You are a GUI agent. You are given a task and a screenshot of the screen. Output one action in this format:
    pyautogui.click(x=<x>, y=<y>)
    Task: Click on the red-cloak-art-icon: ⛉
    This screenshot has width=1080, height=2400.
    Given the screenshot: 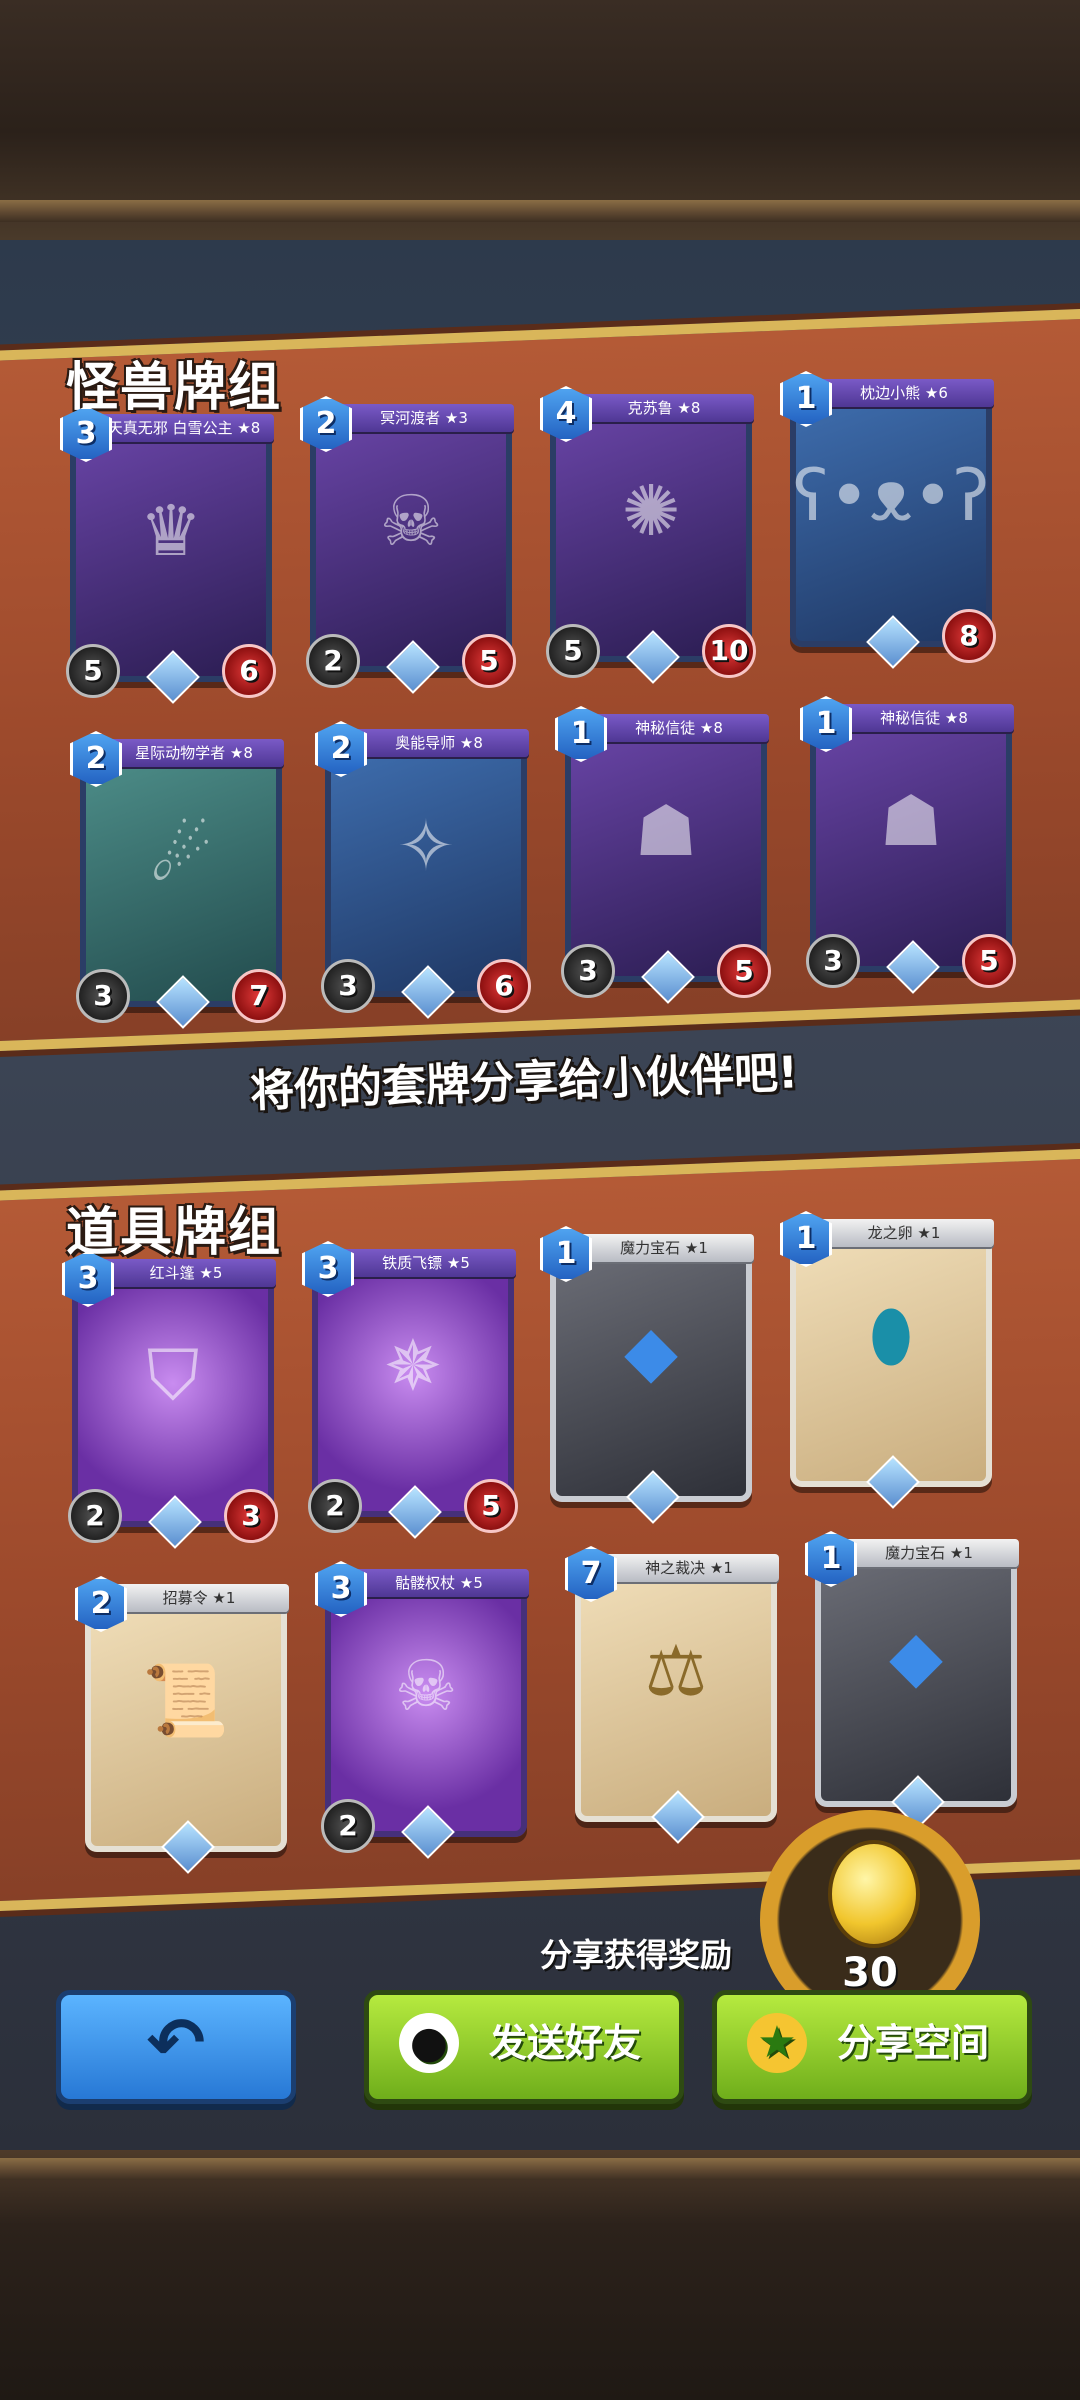 What is the action you would take?
    pyautogui.click(x=173, y=1375)
    